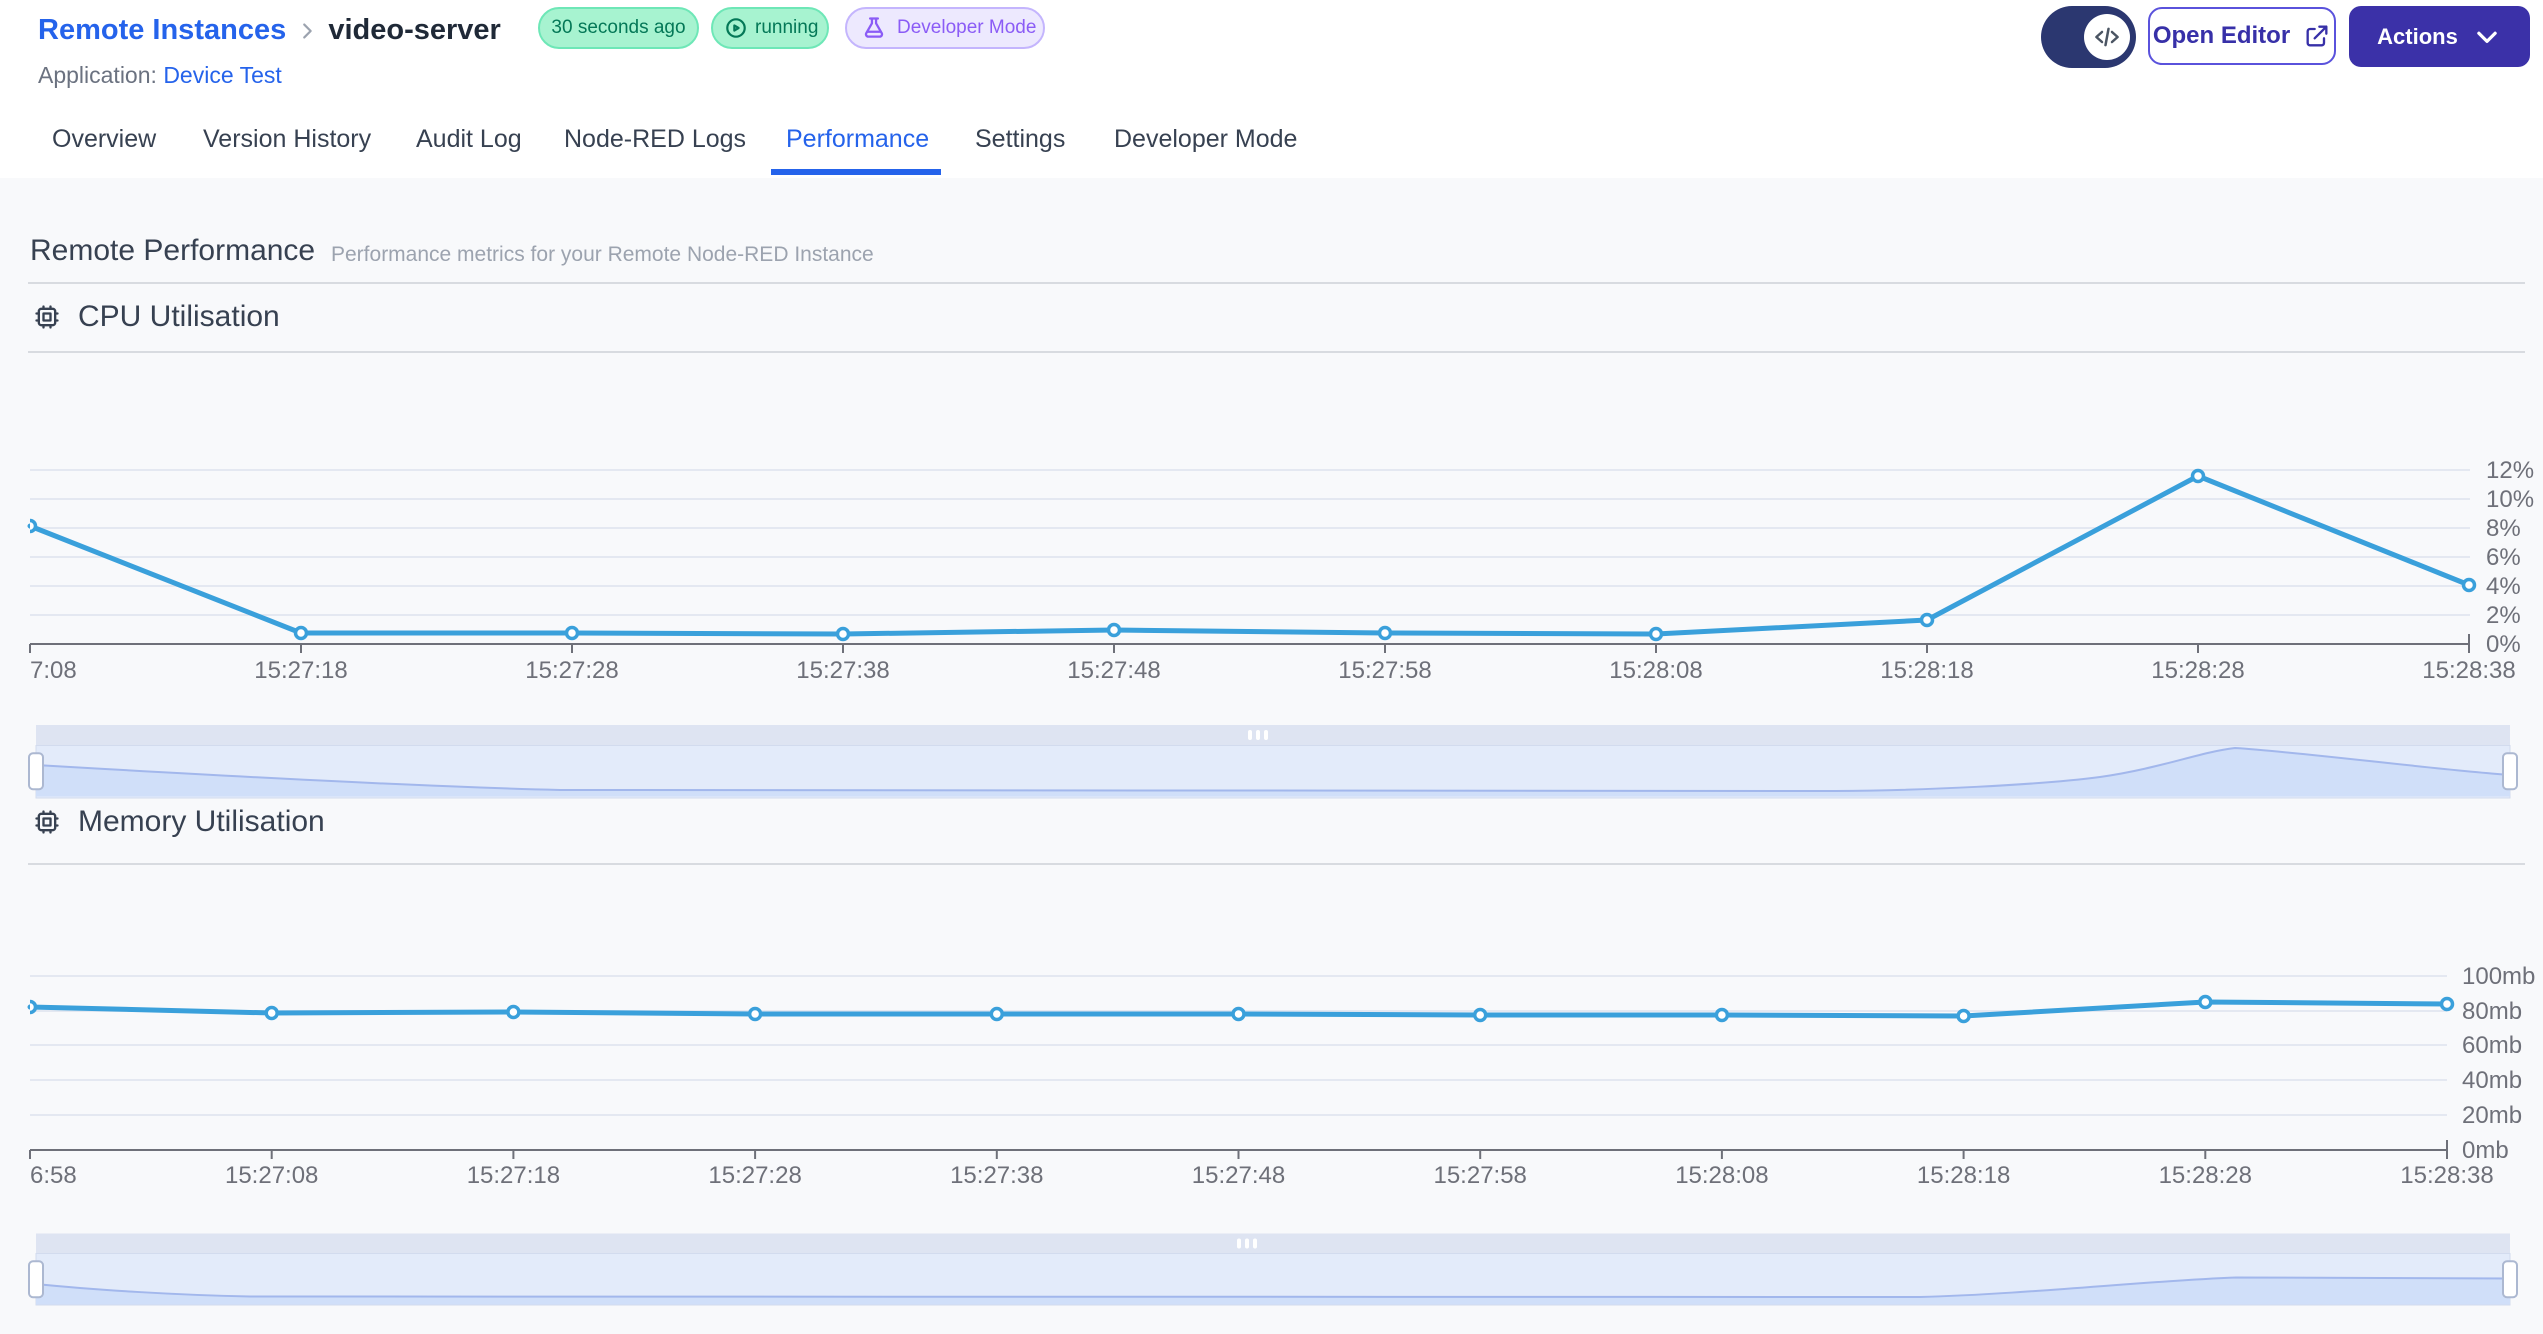 The image size is (2543, 1334). Describe the element at coordinates (2492, 1045) in the screenshot. I see `svg-text: 60mb` at that location.